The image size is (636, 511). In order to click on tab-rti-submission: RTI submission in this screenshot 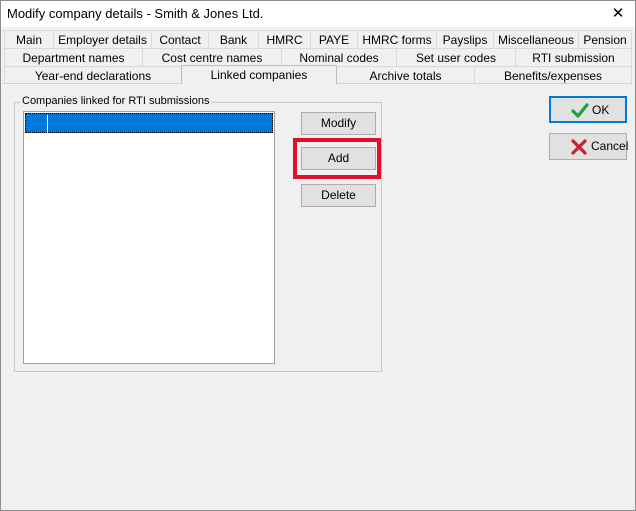, I will do `click(573, 57)`.